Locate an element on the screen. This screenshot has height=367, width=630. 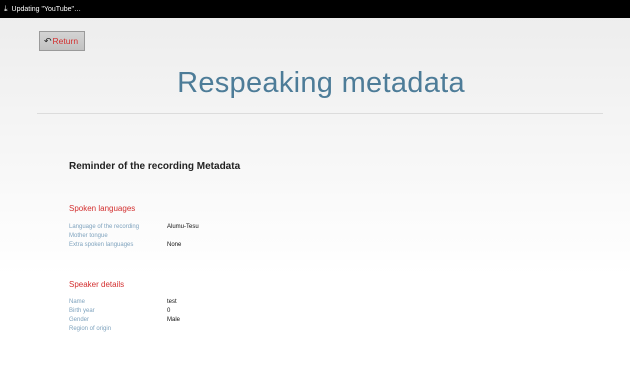
spoken-languages-title: Spoken languages is located at coordinates (102, 208).